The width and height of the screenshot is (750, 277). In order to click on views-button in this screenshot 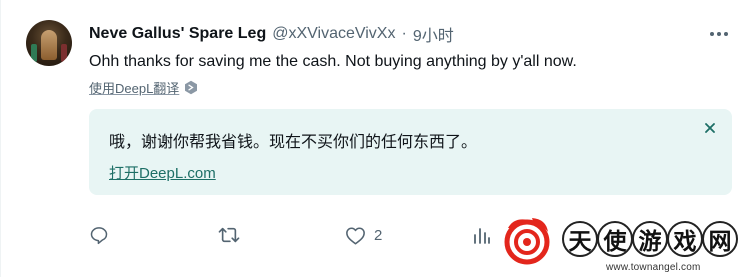, I will do `click(486, 235)`.